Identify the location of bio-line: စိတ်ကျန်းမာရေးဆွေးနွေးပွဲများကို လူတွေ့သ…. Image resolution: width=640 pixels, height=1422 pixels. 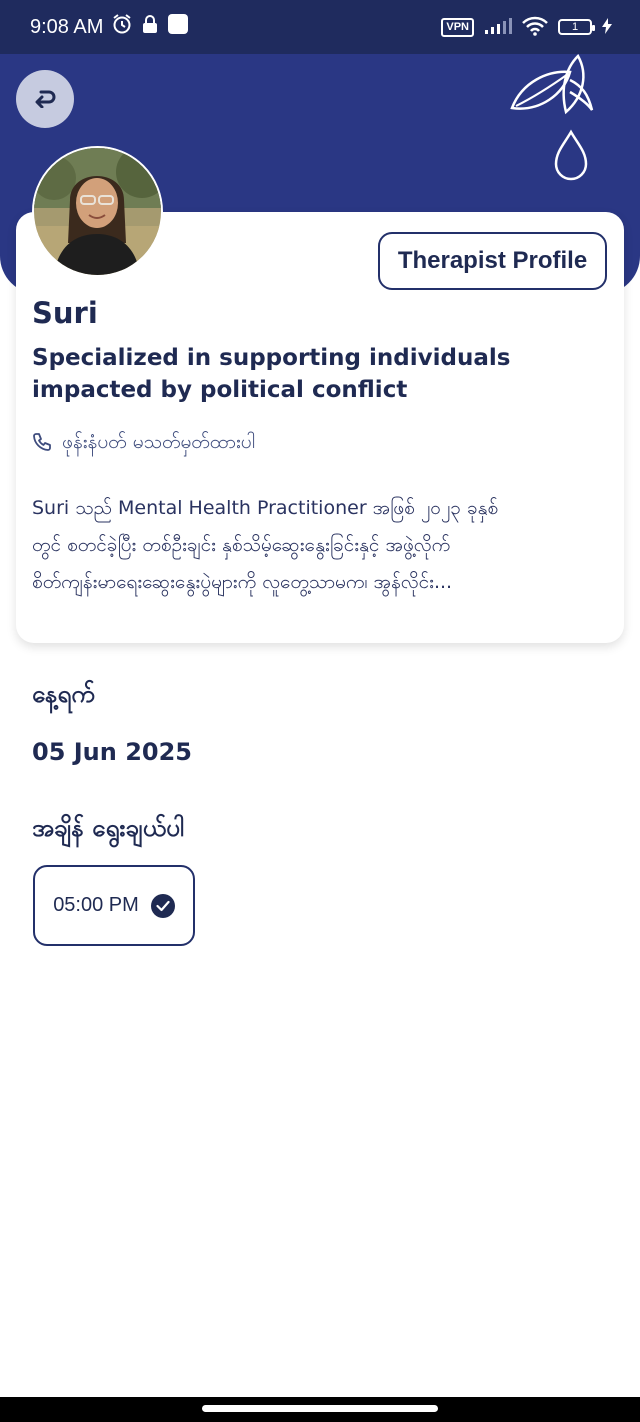
(242, 582).